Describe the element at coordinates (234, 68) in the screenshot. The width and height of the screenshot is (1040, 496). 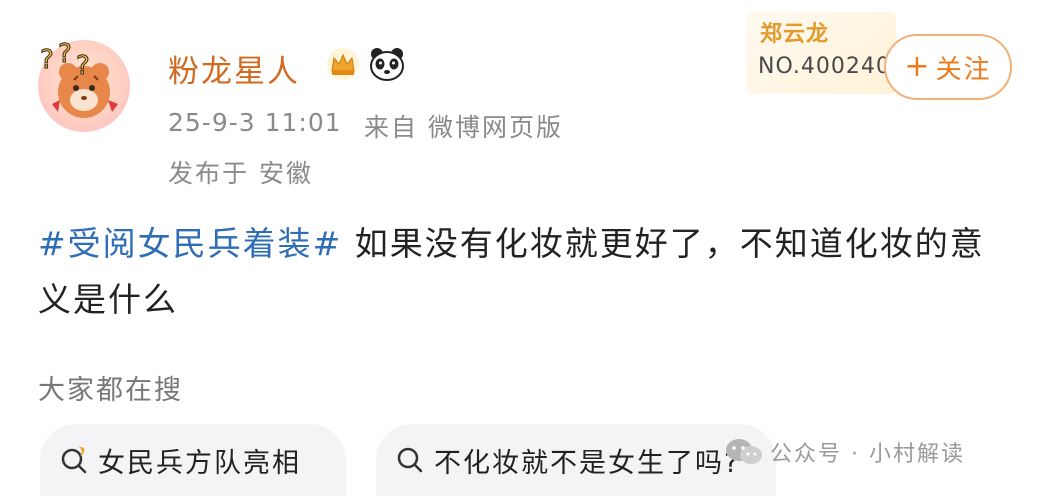
I see `username: 粉龙星人` at that location.